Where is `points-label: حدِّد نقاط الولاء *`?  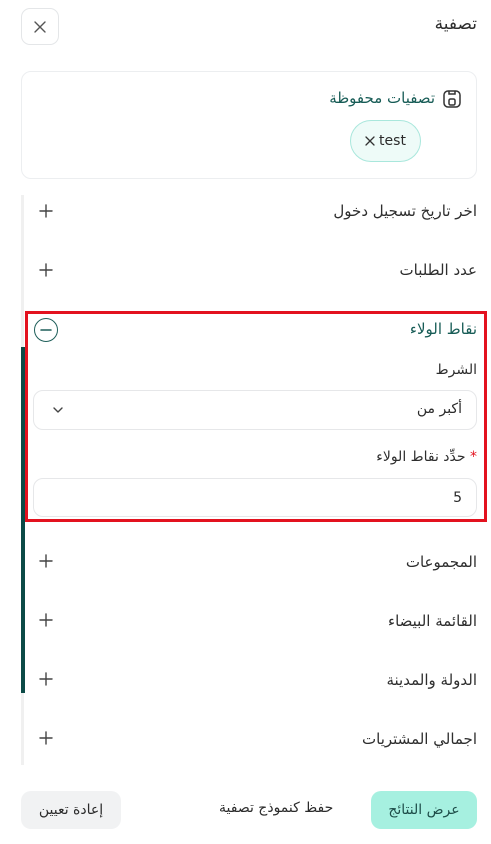 points-label: حدِّد نقاط الولاء * is located at coordinates (426, 457).